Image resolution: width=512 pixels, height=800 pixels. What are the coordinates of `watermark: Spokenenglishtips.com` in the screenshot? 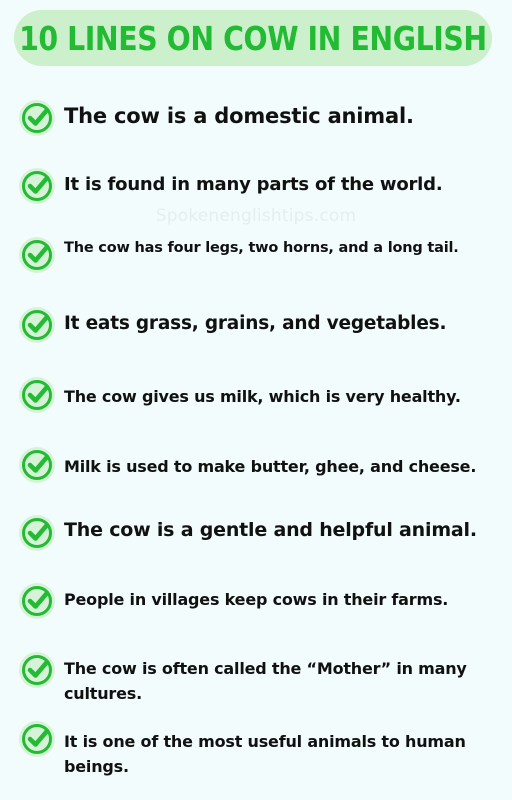 It's located at (256, 216).